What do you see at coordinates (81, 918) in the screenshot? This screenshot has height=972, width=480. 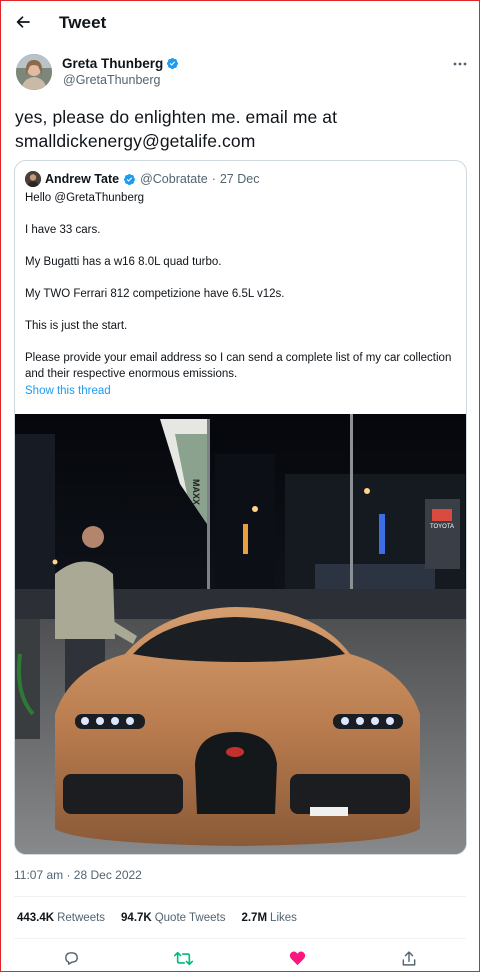 I see `retweets-label: Retweets` at bounding box center [81, 918].